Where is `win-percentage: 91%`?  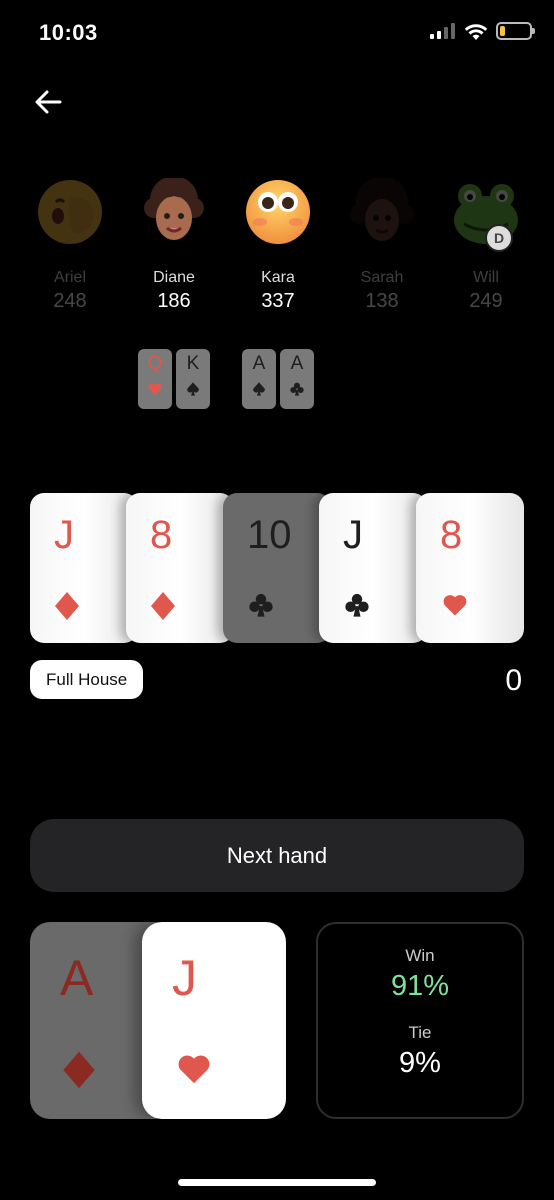
win-percentage: 91% is located at coordinates (420, 986).